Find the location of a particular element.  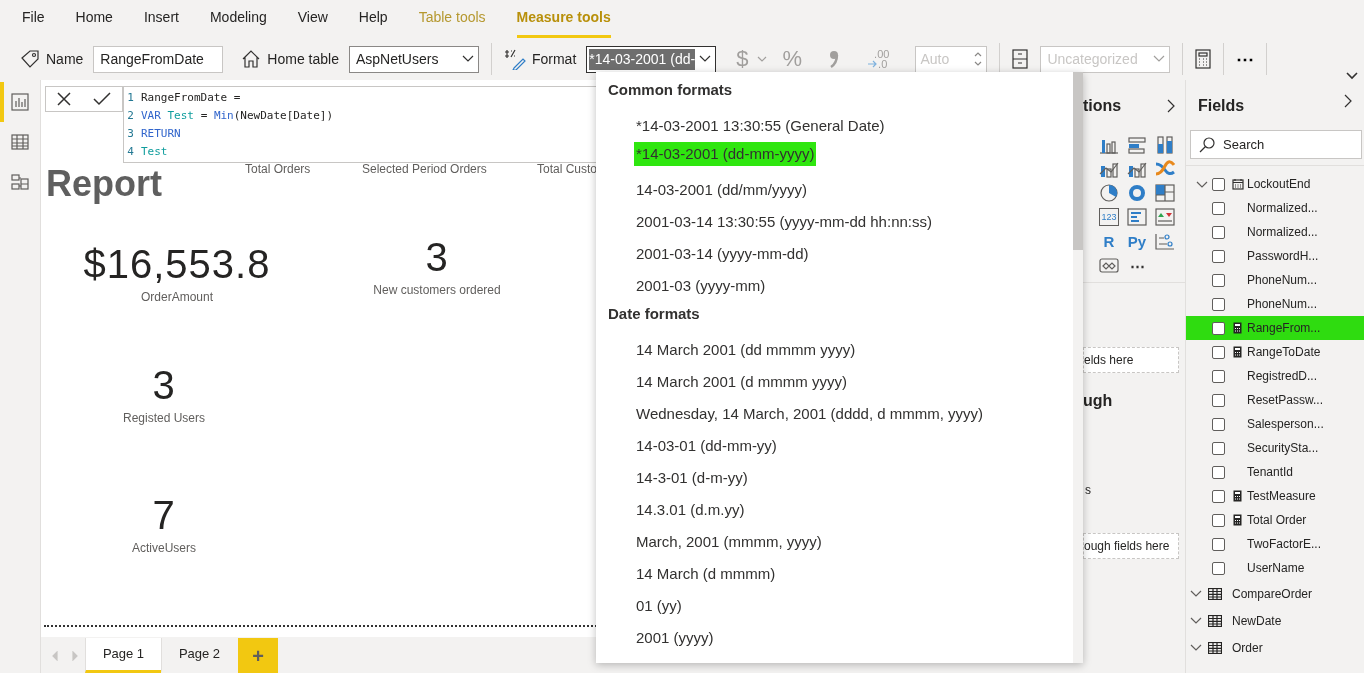

menu-tab: View is located at coordinates (312, 19).